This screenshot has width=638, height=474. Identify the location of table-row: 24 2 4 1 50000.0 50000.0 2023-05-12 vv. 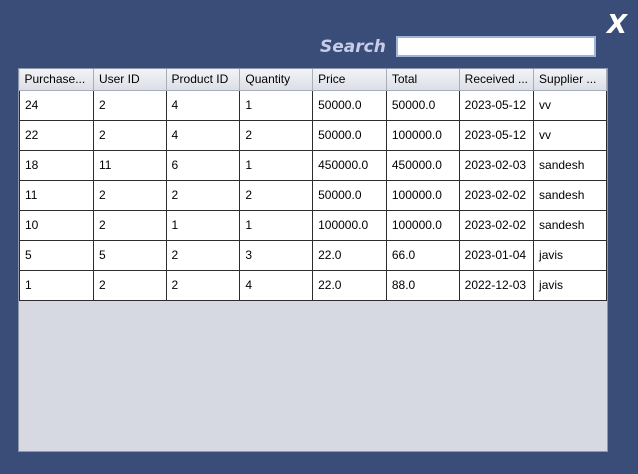
(313, 105).